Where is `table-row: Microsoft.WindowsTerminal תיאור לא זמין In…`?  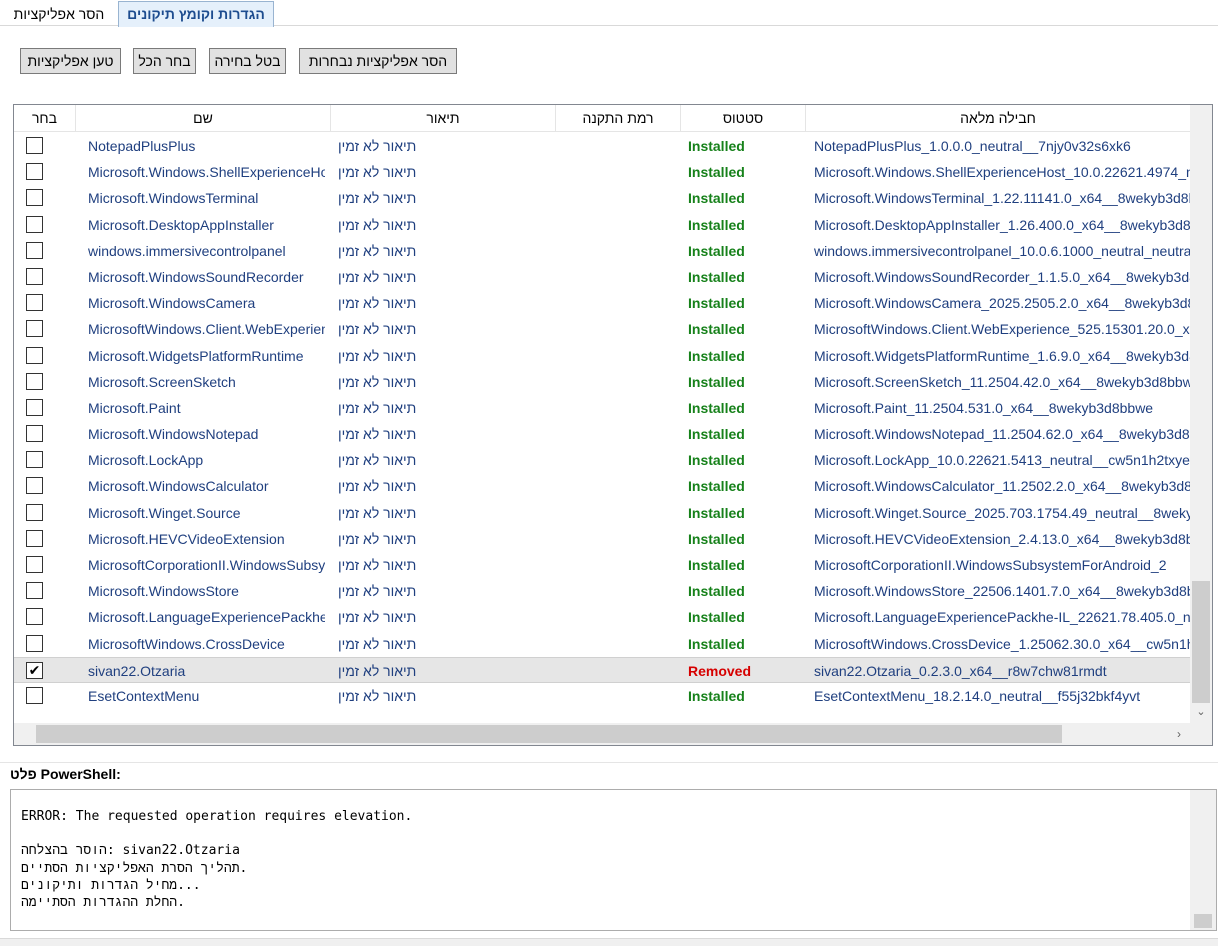 table-row: Microsoft.WindowsTerminal תיאור לא זמין In… is located at coordinates (602, 198).